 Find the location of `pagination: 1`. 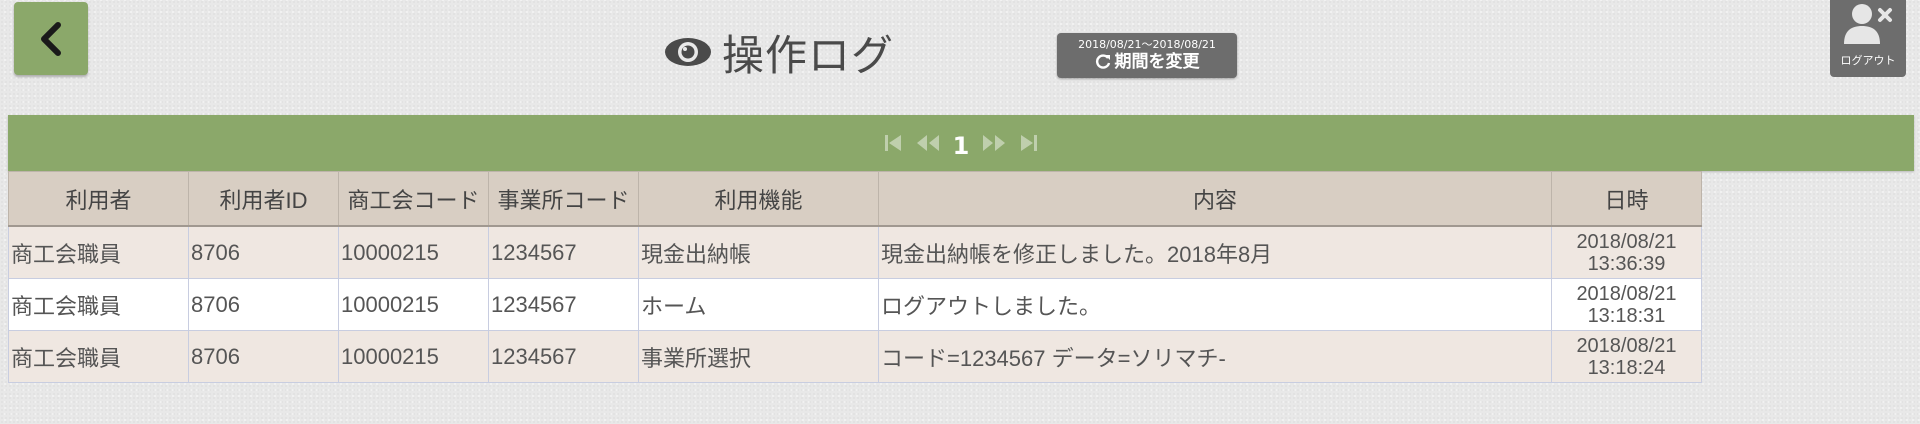

pagination: 1 is located at coordinates (961, 143).